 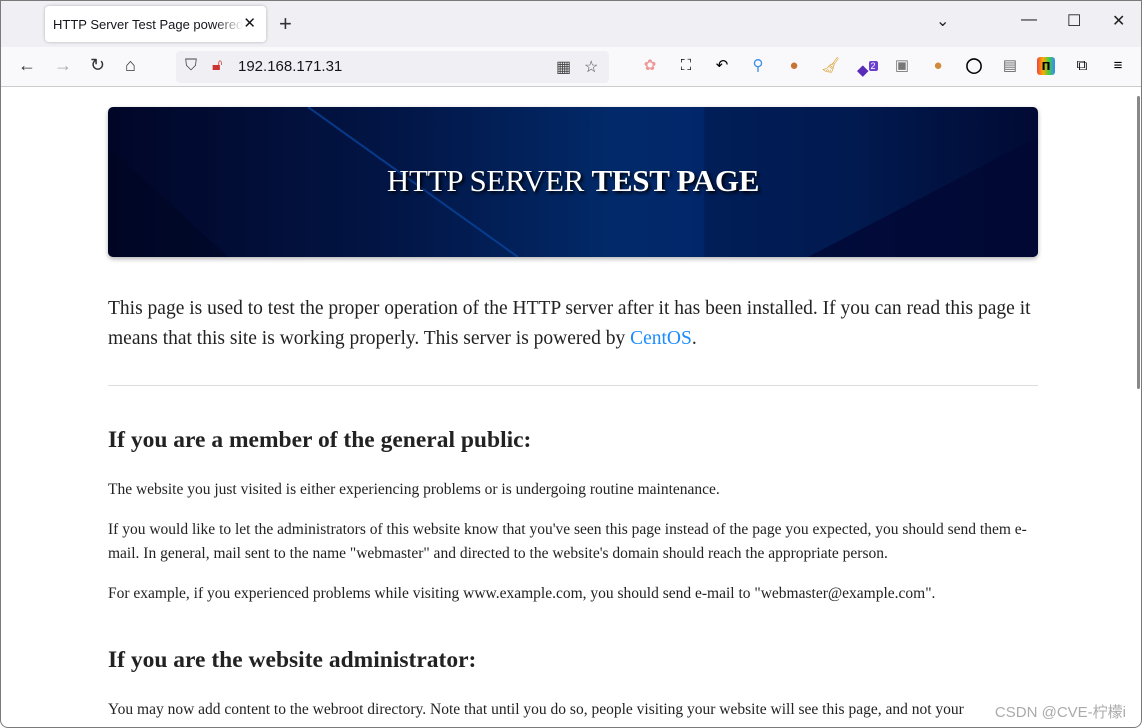 What do you see at coordinates (1029, 20) in the screenshot?
I see `minimize-button: —` at bounding box center [1029, 20].